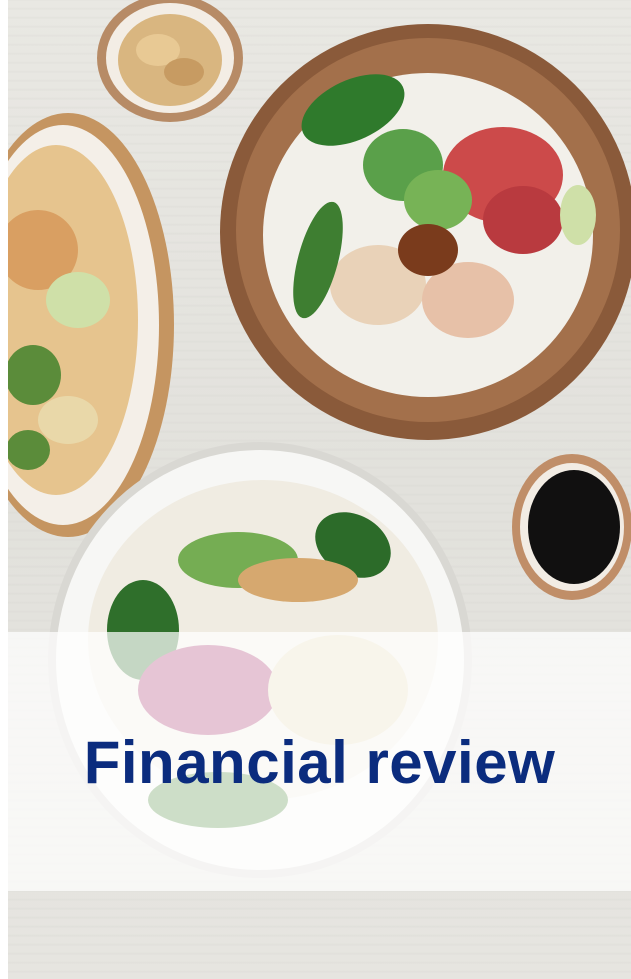 Image resolution: width=631 pixels, height=979 pixels. Describe the element at coordinates (319, 762) in the screenshot. I see `page-title: Financial review` at that location.